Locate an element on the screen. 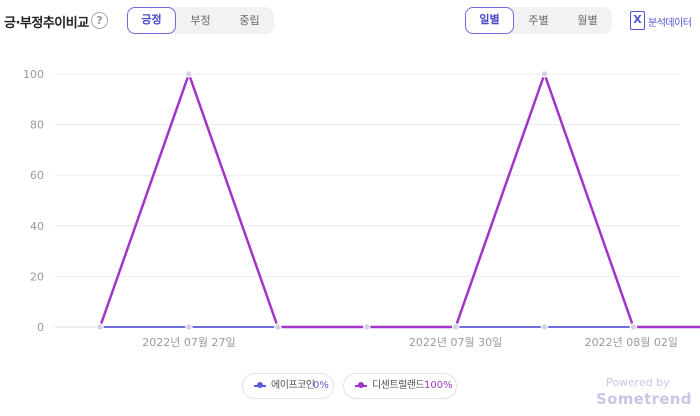 This screenshot has height=416, width=700. y-tick-label: 60 is located at coordinates (37, 175).